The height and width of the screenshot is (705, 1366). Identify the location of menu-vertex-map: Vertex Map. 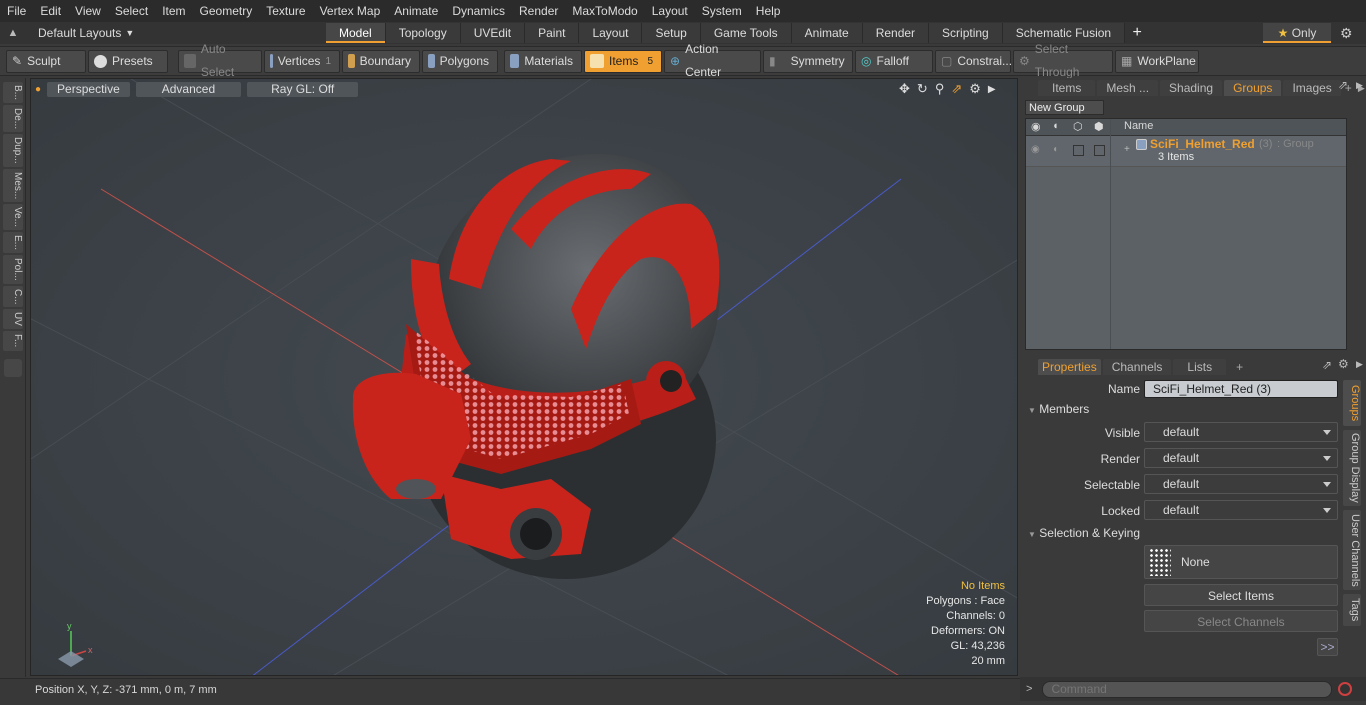
(350, 11).